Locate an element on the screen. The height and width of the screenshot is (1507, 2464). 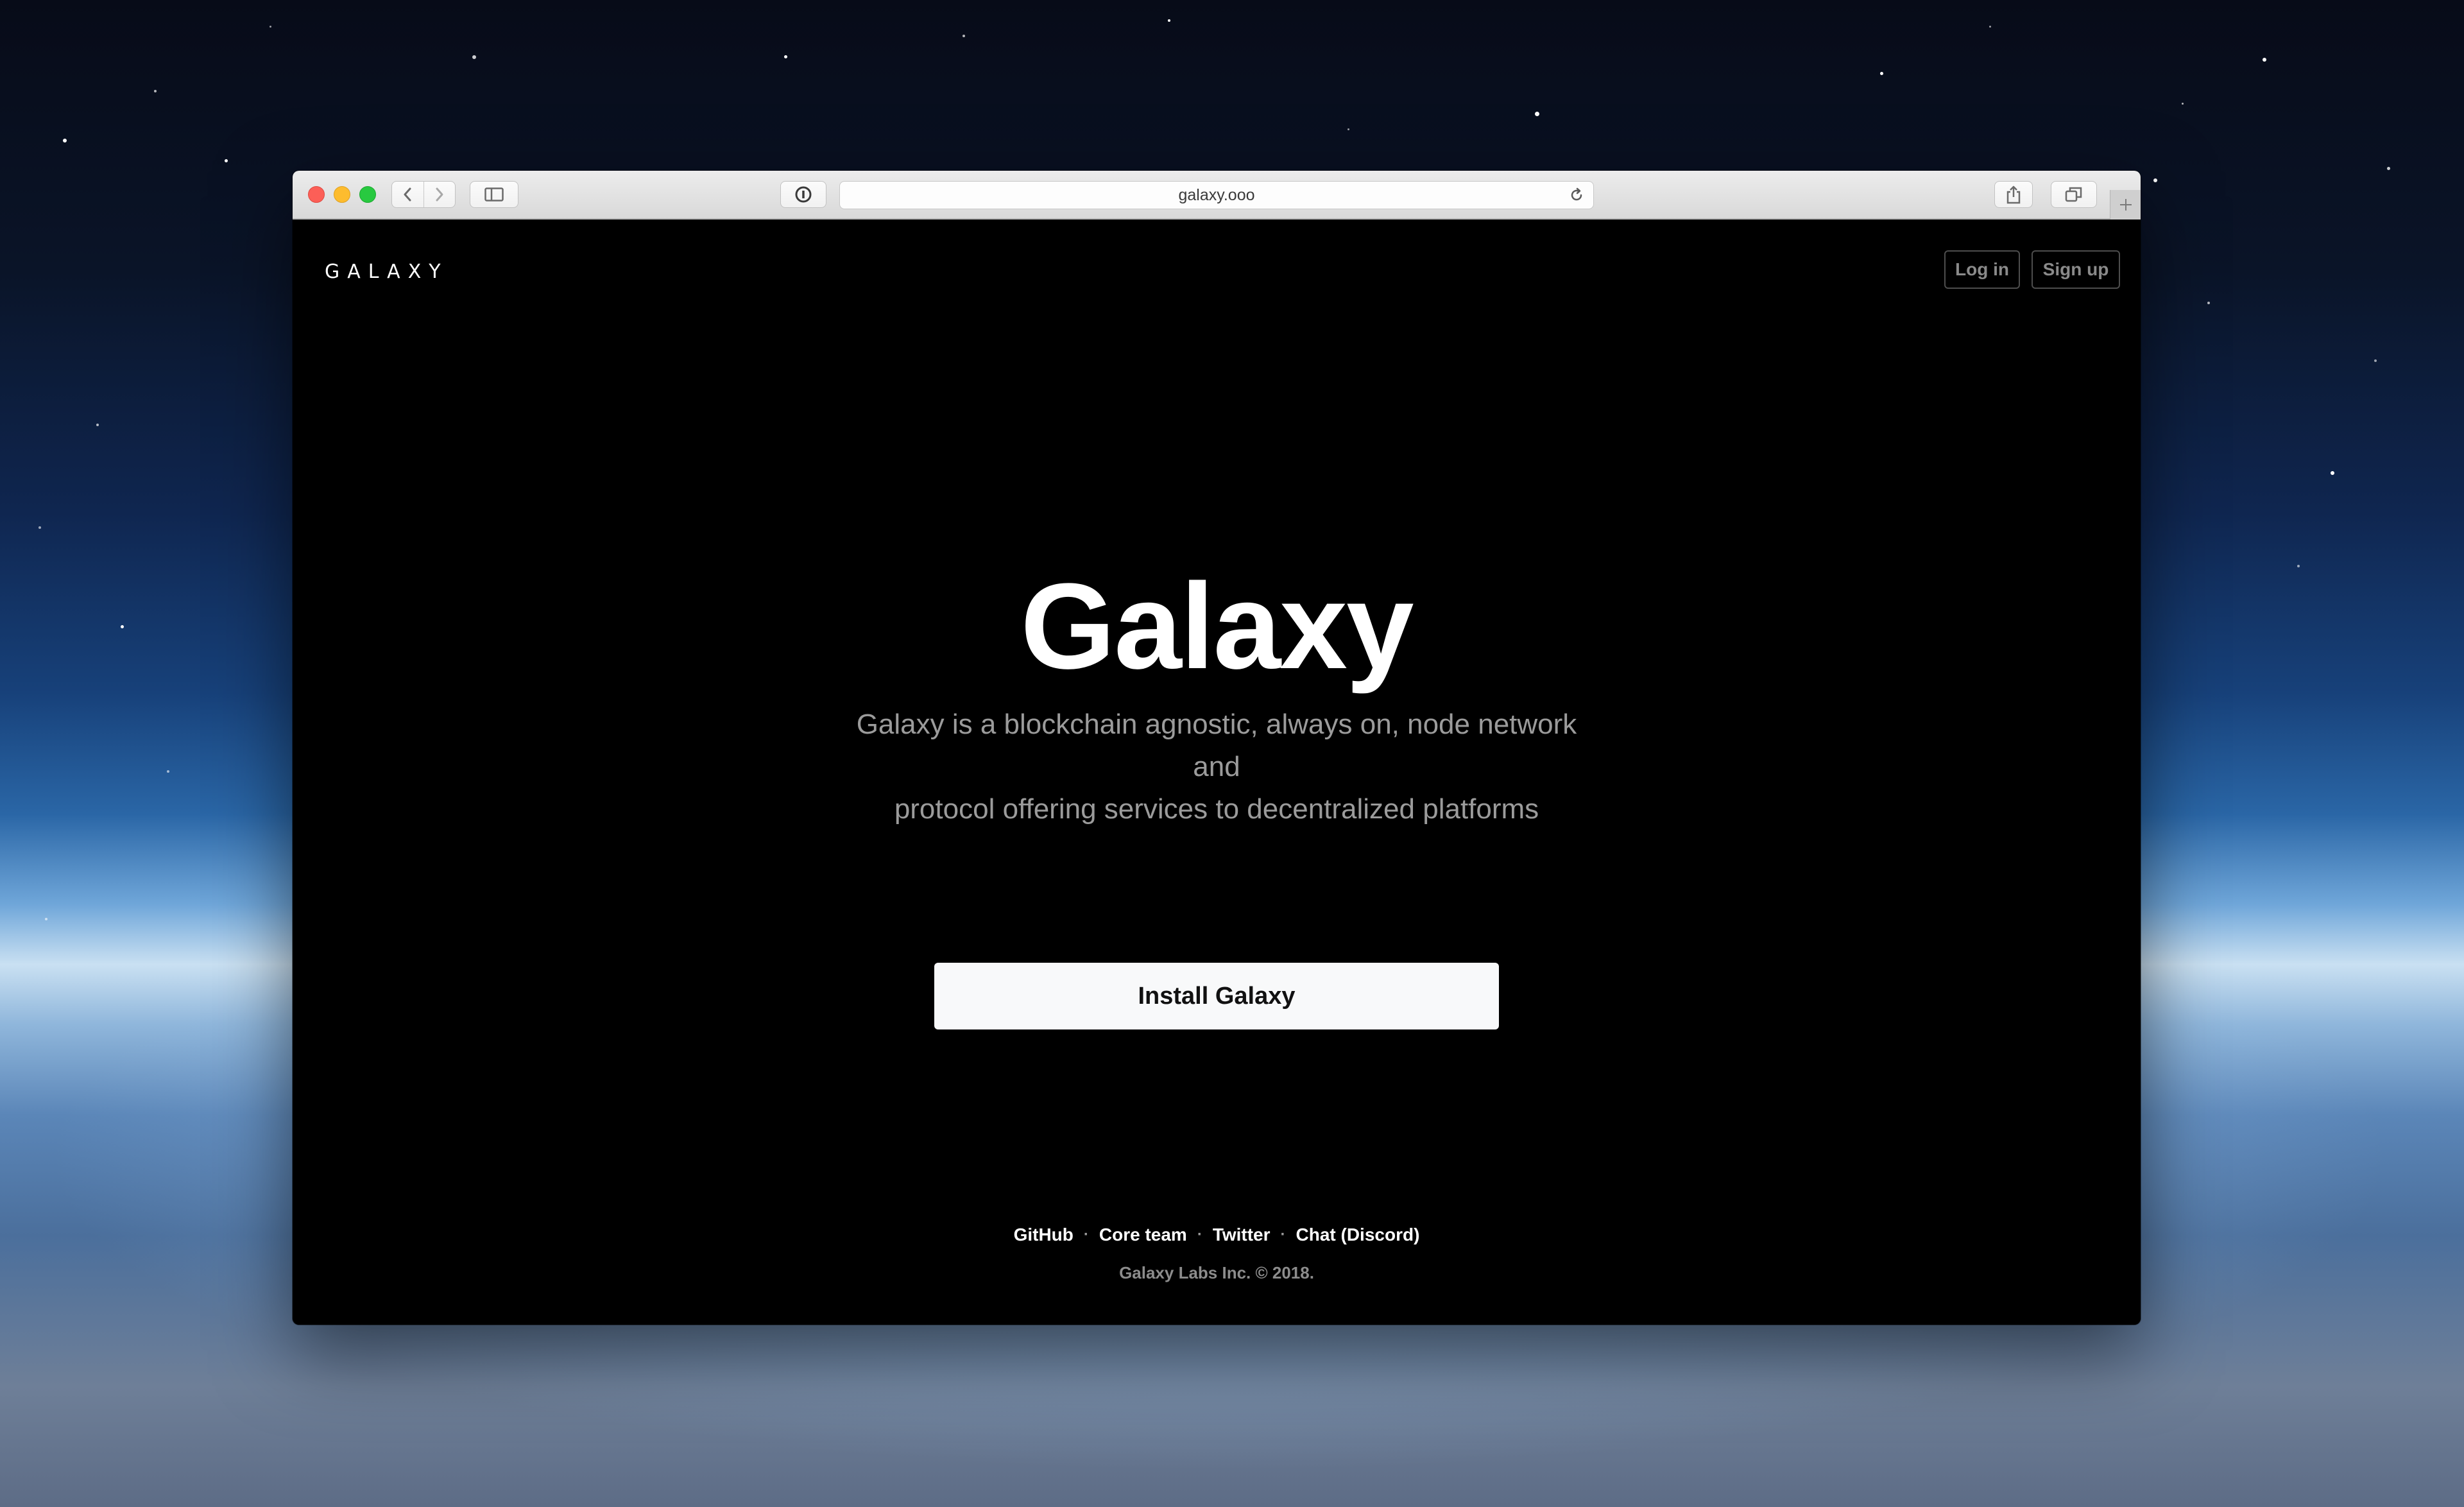
back-button is located at coordinates (408, 194).